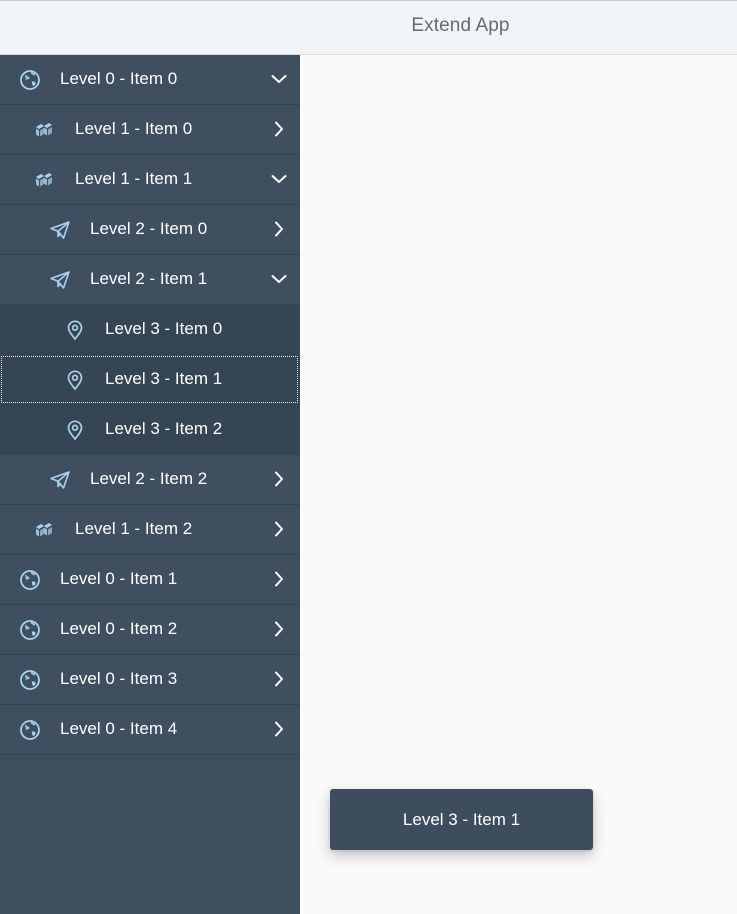 Image resolution: width=737 pixels, height=914 pixels. I want to click on nav-item-level-2-item-1: Level 2 - Item 1, so click(150, 280).